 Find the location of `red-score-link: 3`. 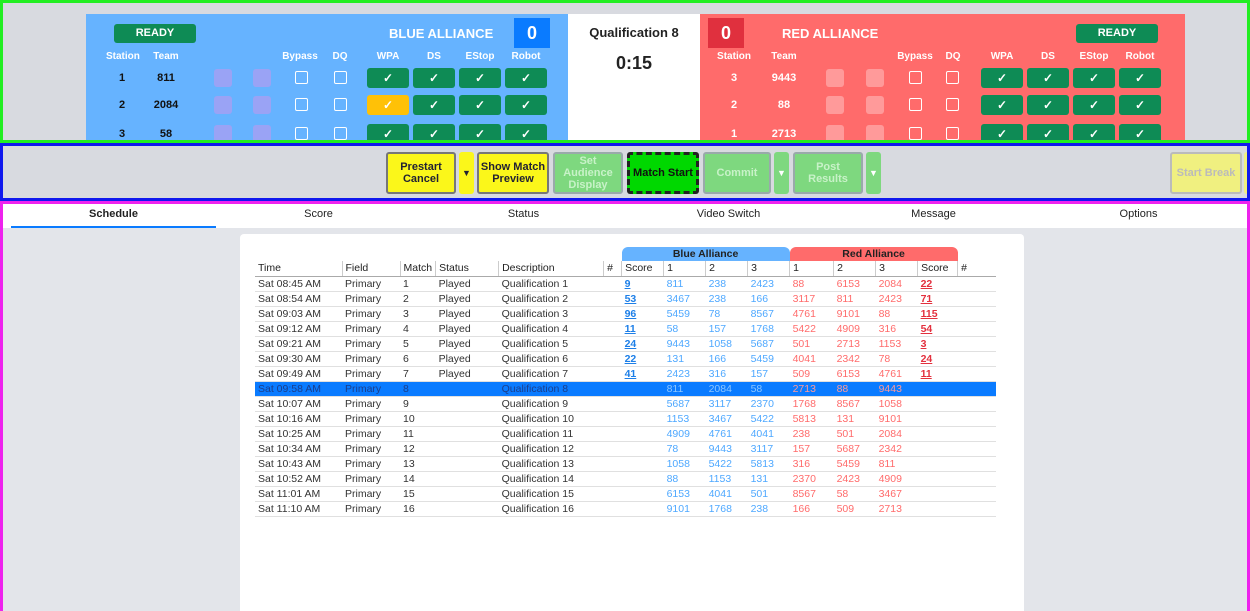

red-score-link: 3 is located at coordinates (937, 344).